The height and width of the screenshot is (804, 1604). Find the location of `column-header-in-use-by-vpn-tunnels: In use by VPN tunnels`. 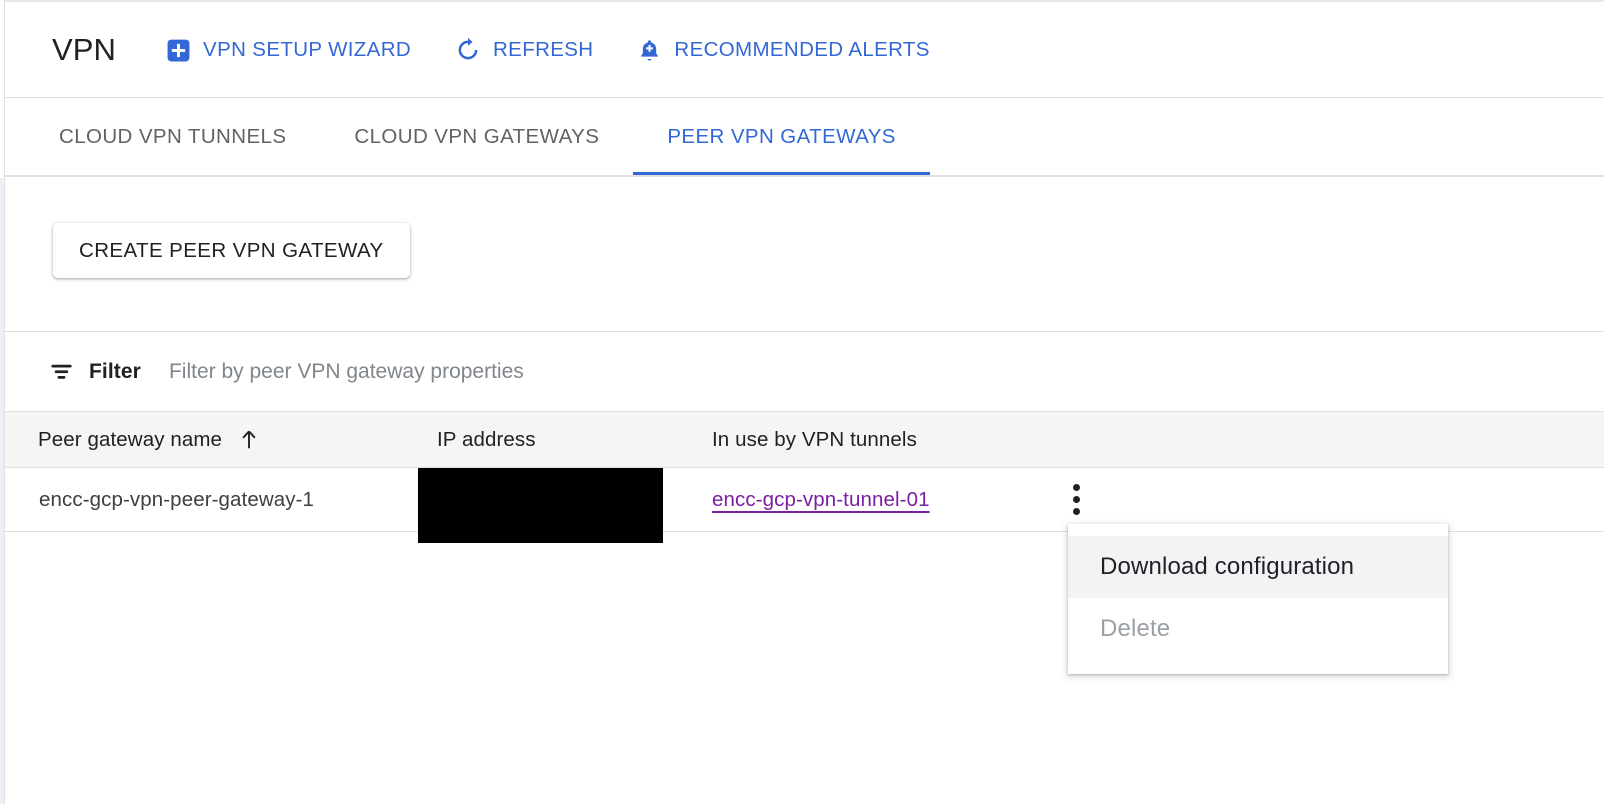

column-header-in-use-by-vpn-tunnels: In use by VPN tunnels is located at coordinates (814, 440).